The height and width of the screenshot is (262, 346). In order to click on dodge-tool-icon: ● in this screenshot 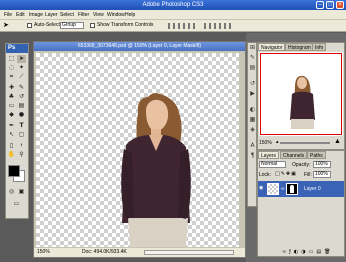, I will do `click(21, 115)`.